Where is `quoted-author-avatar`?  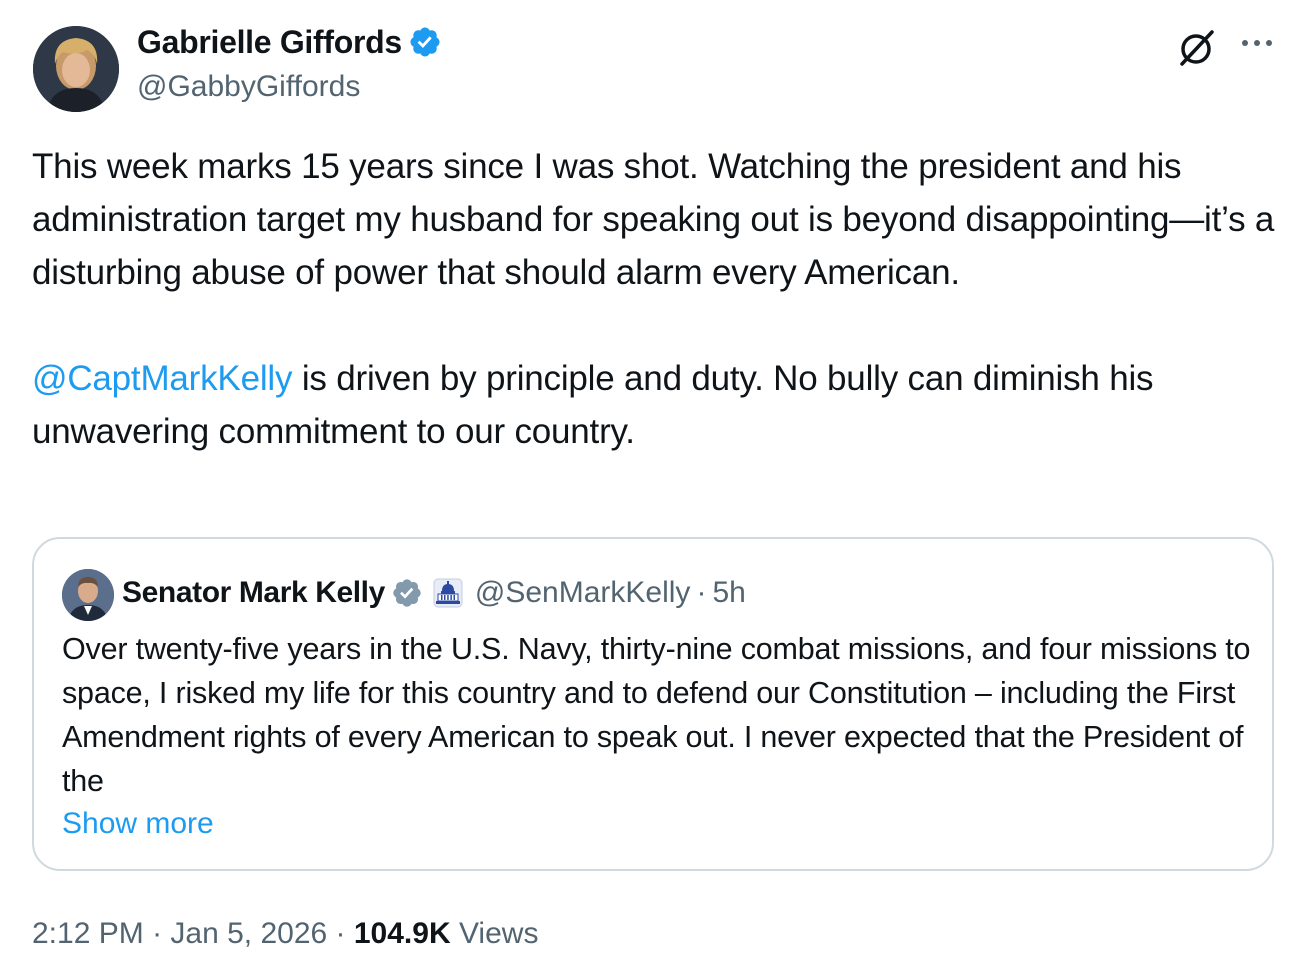
quoted-author-avatar is located at coordinates (88, 595).